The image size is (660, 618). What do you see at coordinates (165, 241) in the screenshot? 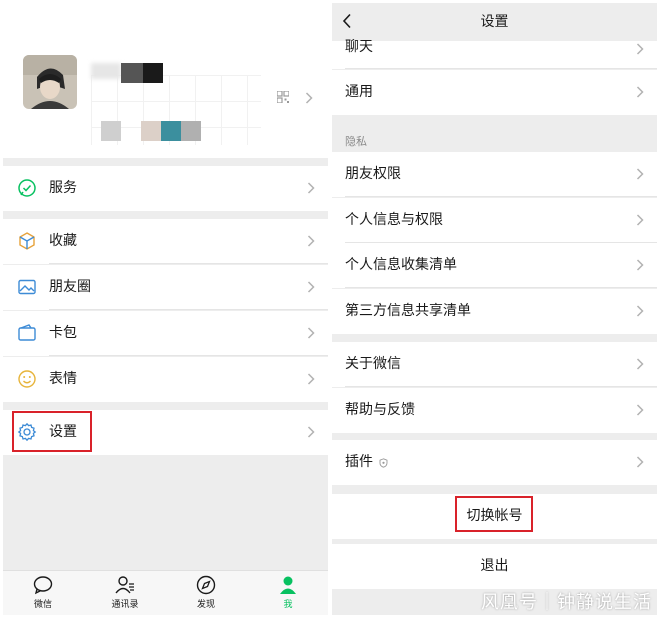
I see `menu-item-favorites: 收藏` at bounding box center [165, 241].